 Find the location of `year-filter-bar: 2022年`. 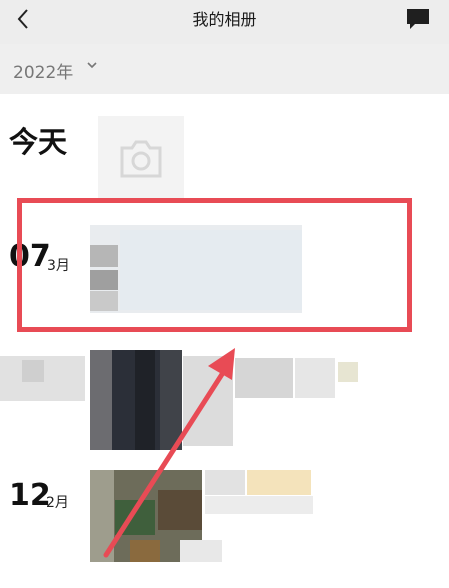

year-filter-bar: 2022年 is located at coordinates (224, 69).